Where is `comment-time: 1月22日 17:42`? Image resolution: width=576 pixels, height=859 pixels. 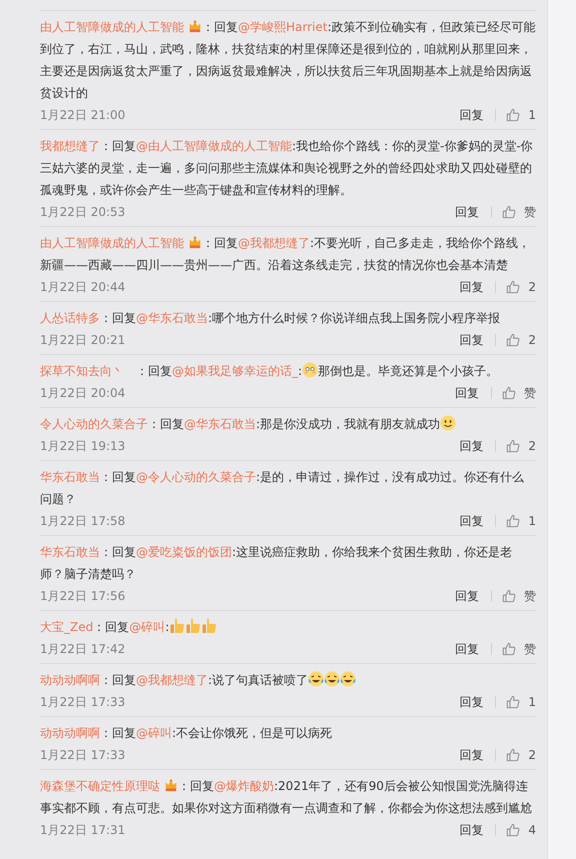 comment-time: 1月22日 17:42 is located at coordinates (83, 649).